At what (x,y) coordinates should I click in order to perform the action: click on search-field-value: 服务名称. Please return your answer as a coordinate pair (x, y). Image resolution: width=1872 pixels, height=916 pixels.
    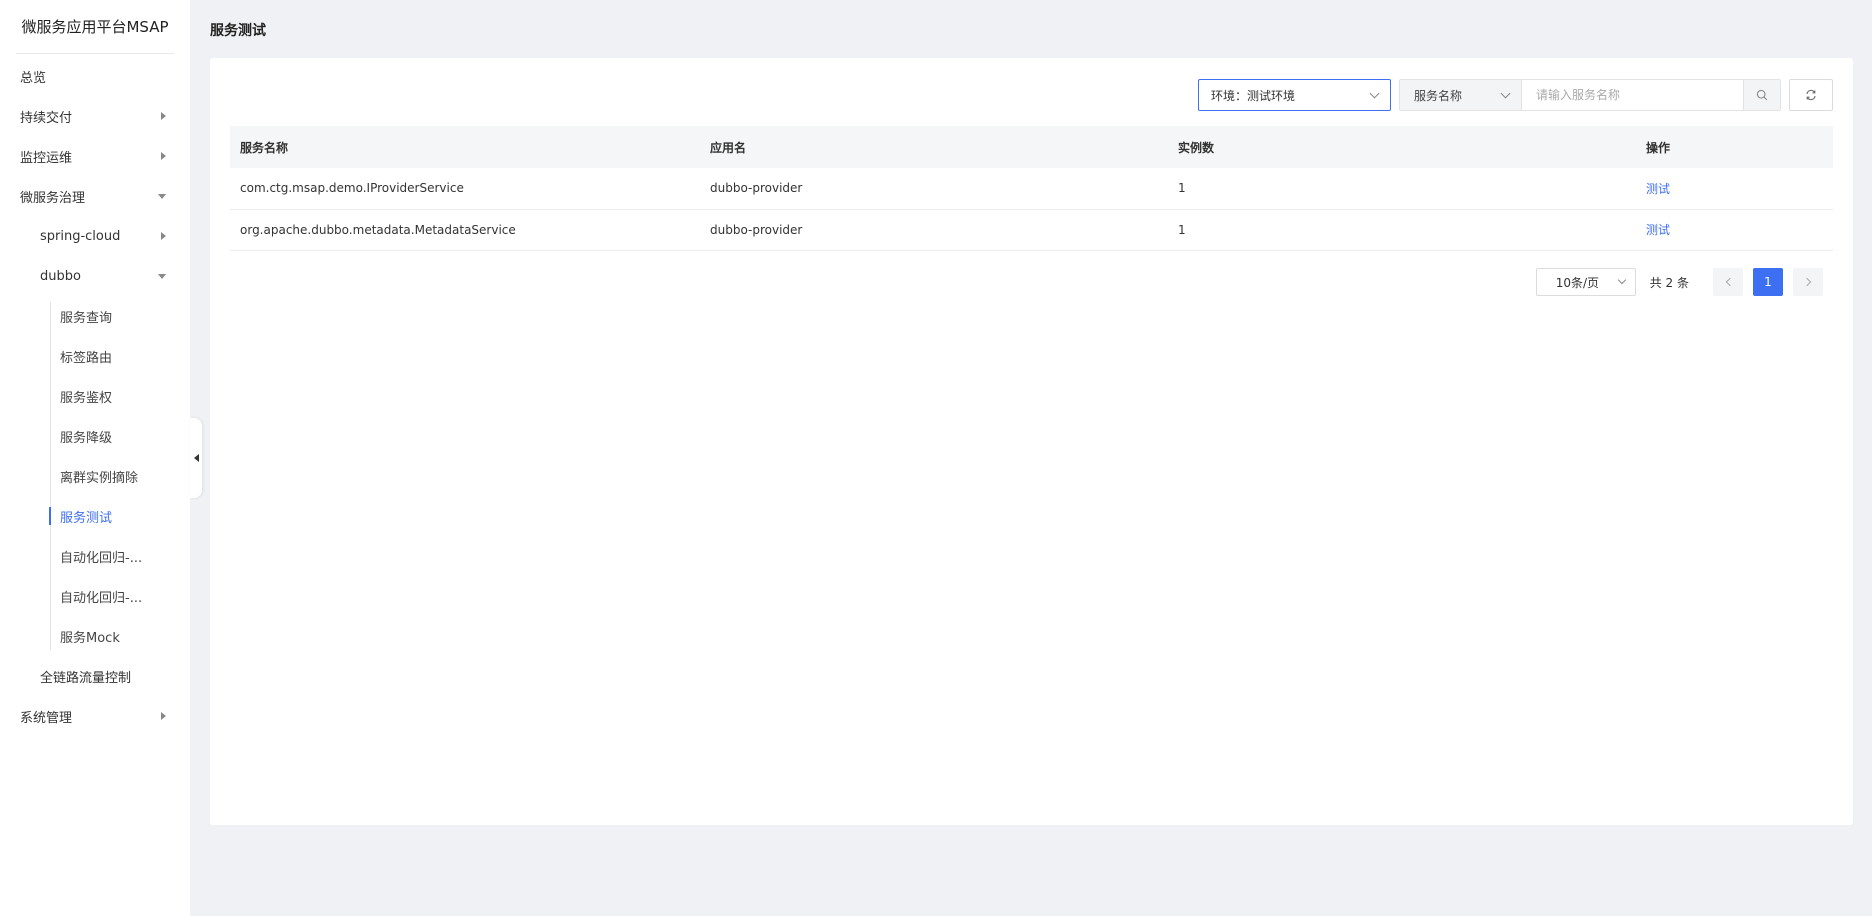
    Looking at the image, I should click on (1438, 95).